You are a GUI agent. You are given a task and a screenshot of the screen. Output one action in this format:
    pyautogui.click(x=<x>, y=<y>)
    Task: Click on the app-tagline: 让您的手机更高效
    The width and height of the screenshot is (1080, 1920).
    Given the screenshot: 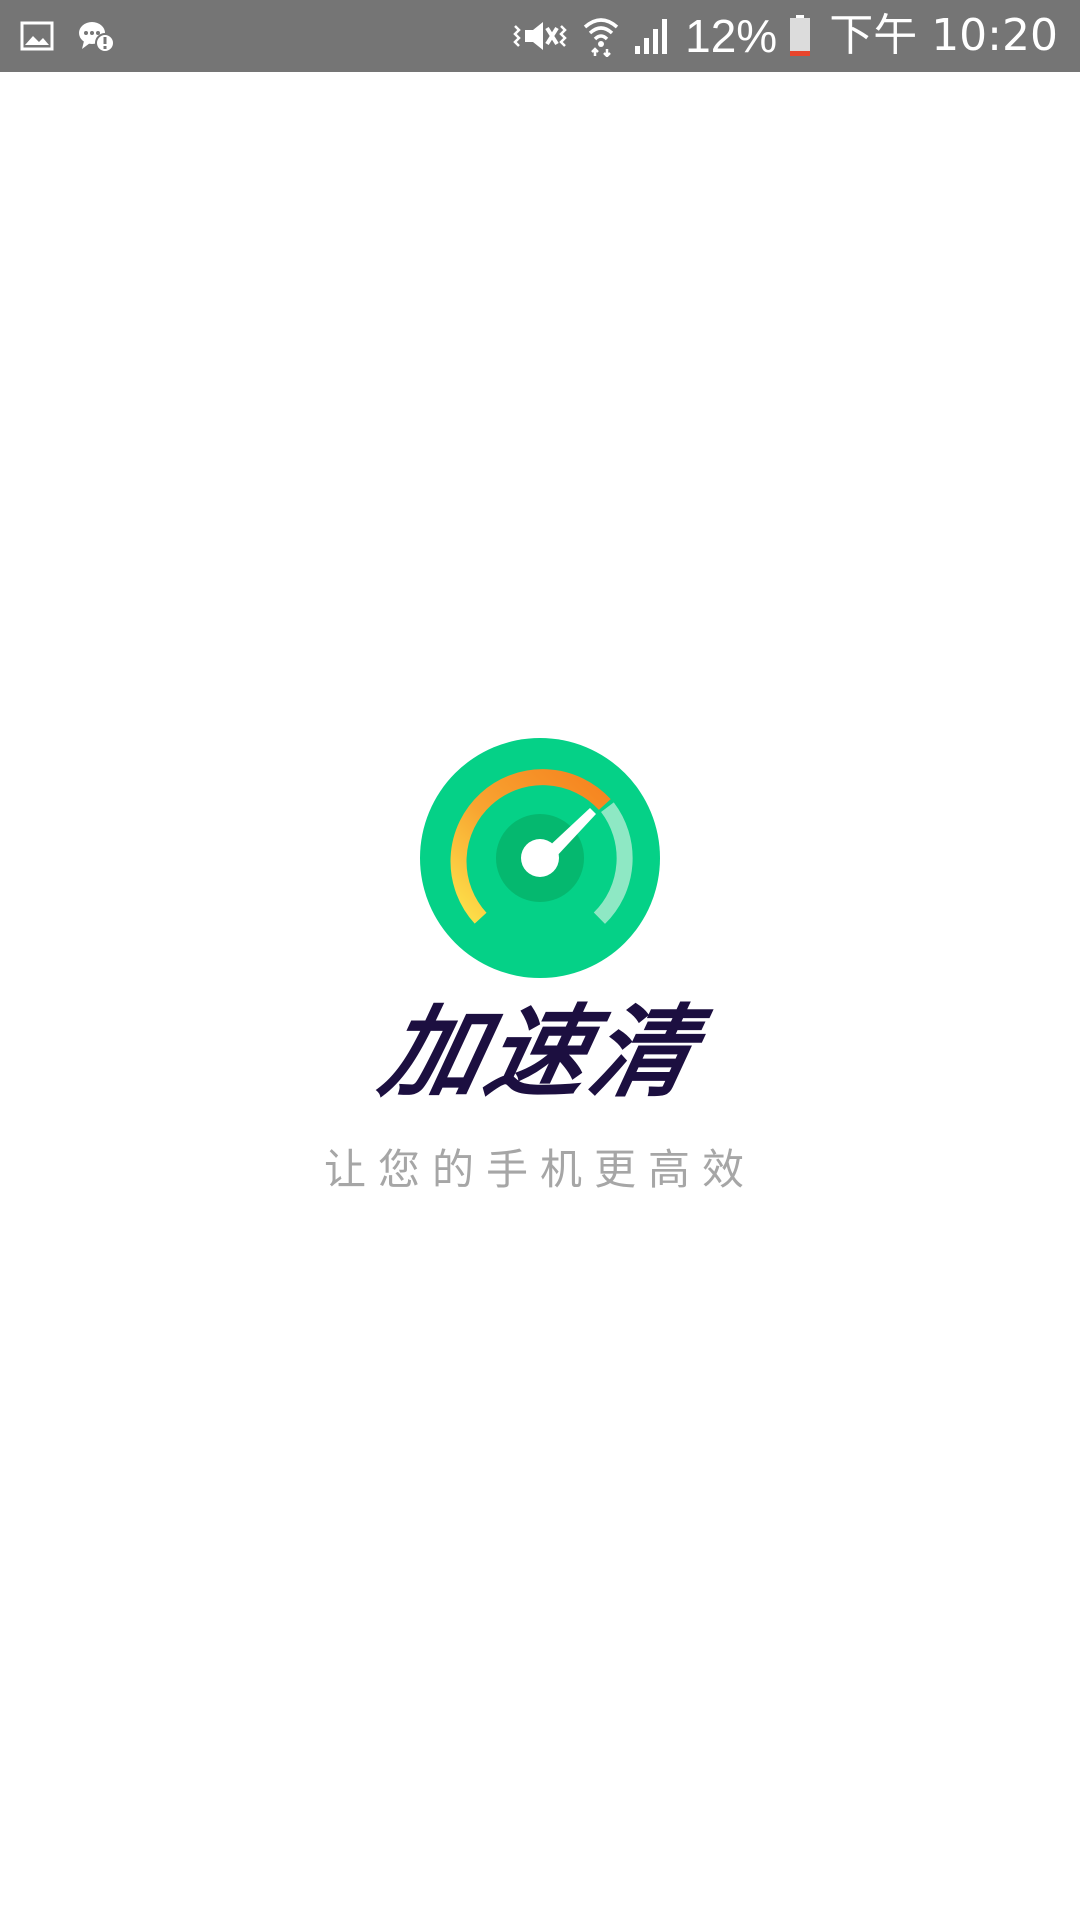 What is the action you would take?
    pyautogui.click(x=539, y=1169)
    